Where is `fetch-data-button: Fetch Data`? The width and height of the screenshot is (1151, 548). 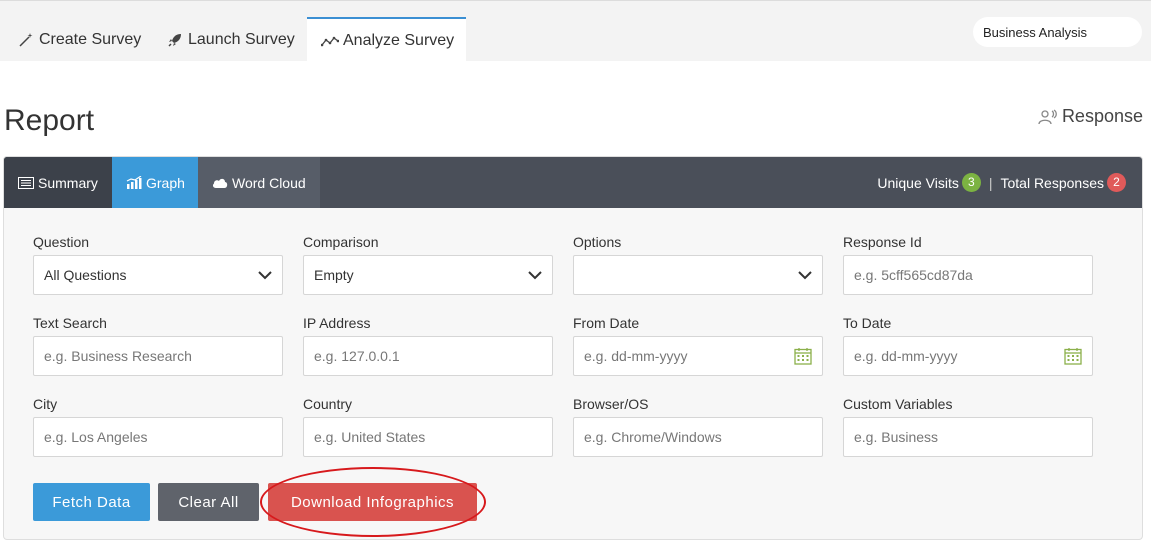
fetch-data-button: Fetch Data is located at coordinates (91, 502).